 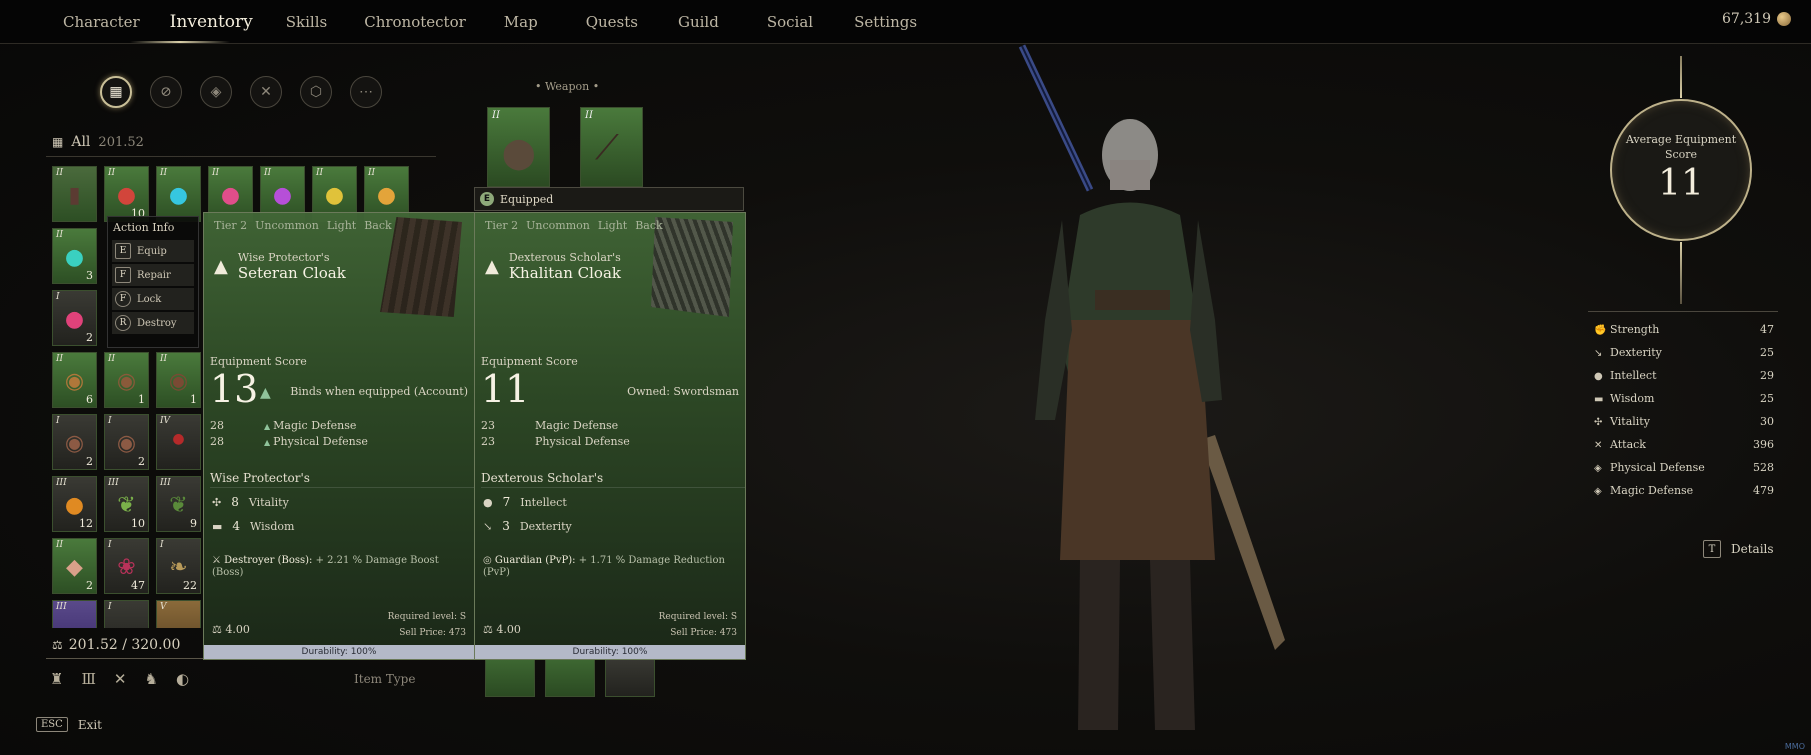 What do you see at coordinates (138, 523) in the screenshot?
I see `slot-qty: 10` at bounding box center [138, 523].